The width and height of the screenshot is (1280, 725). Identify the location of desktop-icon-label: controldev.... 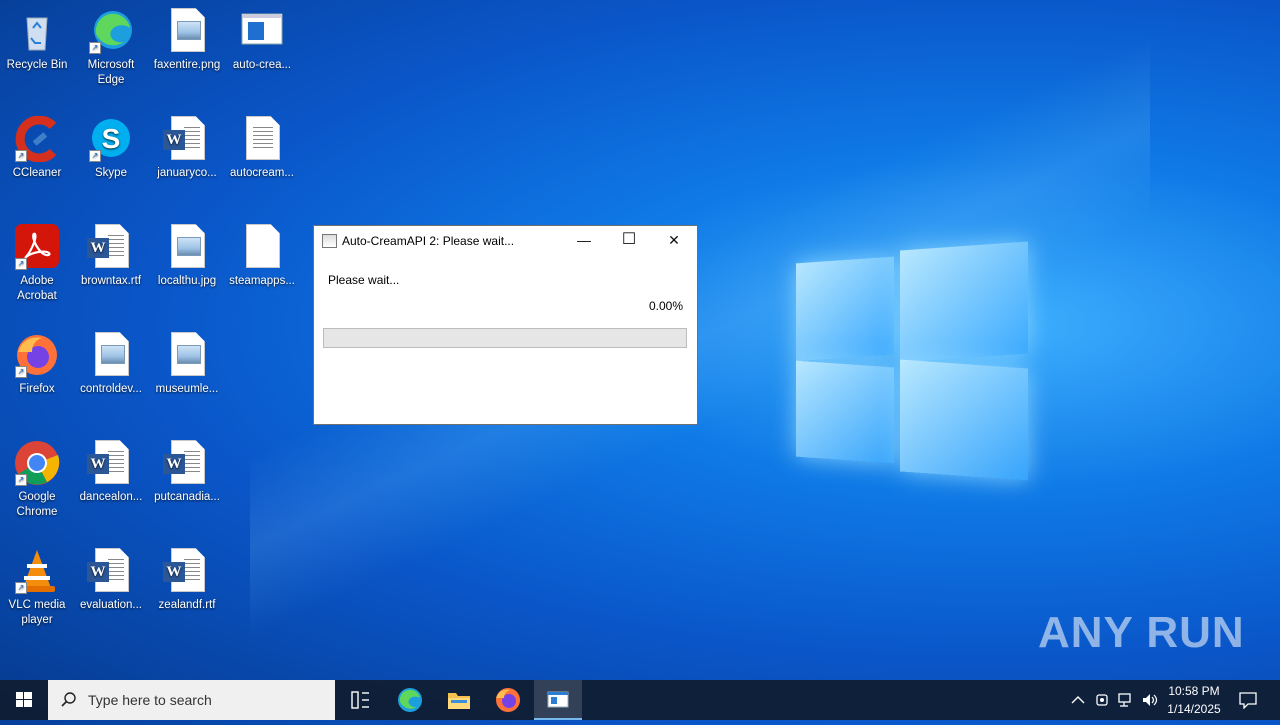
(111, 389).